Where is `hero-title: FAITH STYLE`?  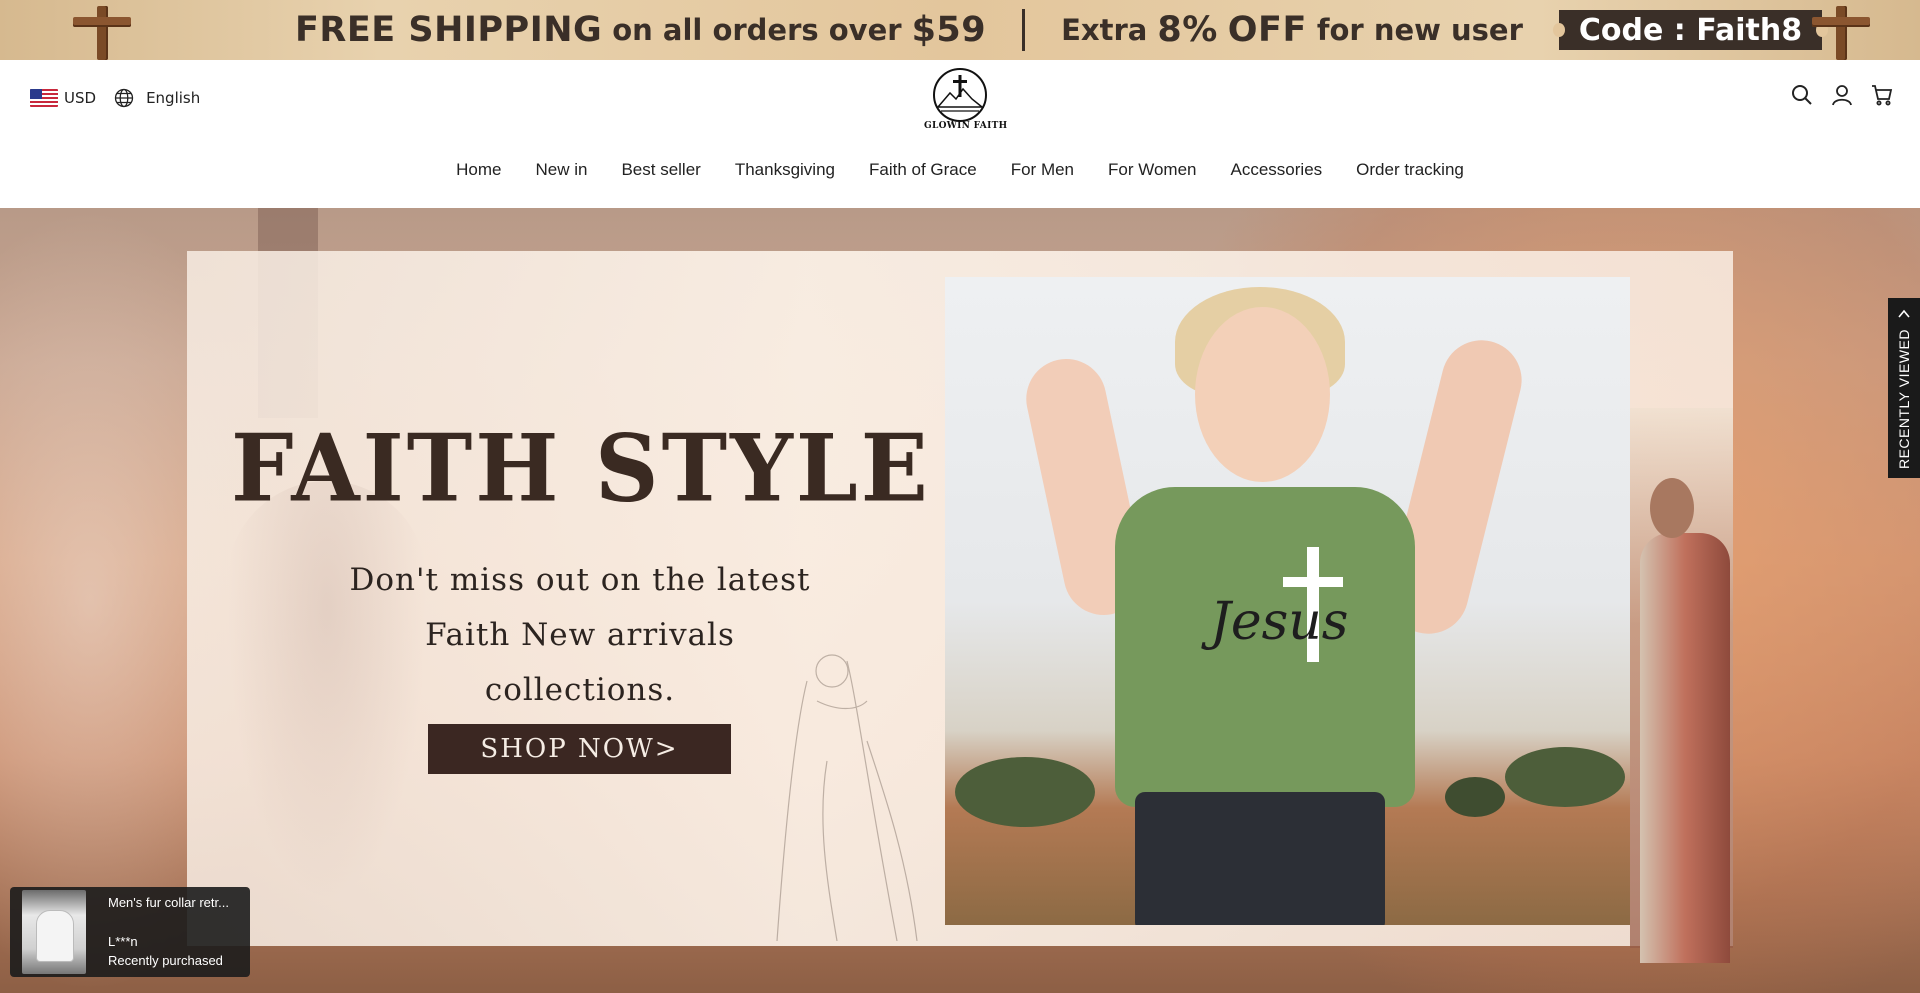 hero-title: FAITH STYLE is located at coordinates (581, 468).